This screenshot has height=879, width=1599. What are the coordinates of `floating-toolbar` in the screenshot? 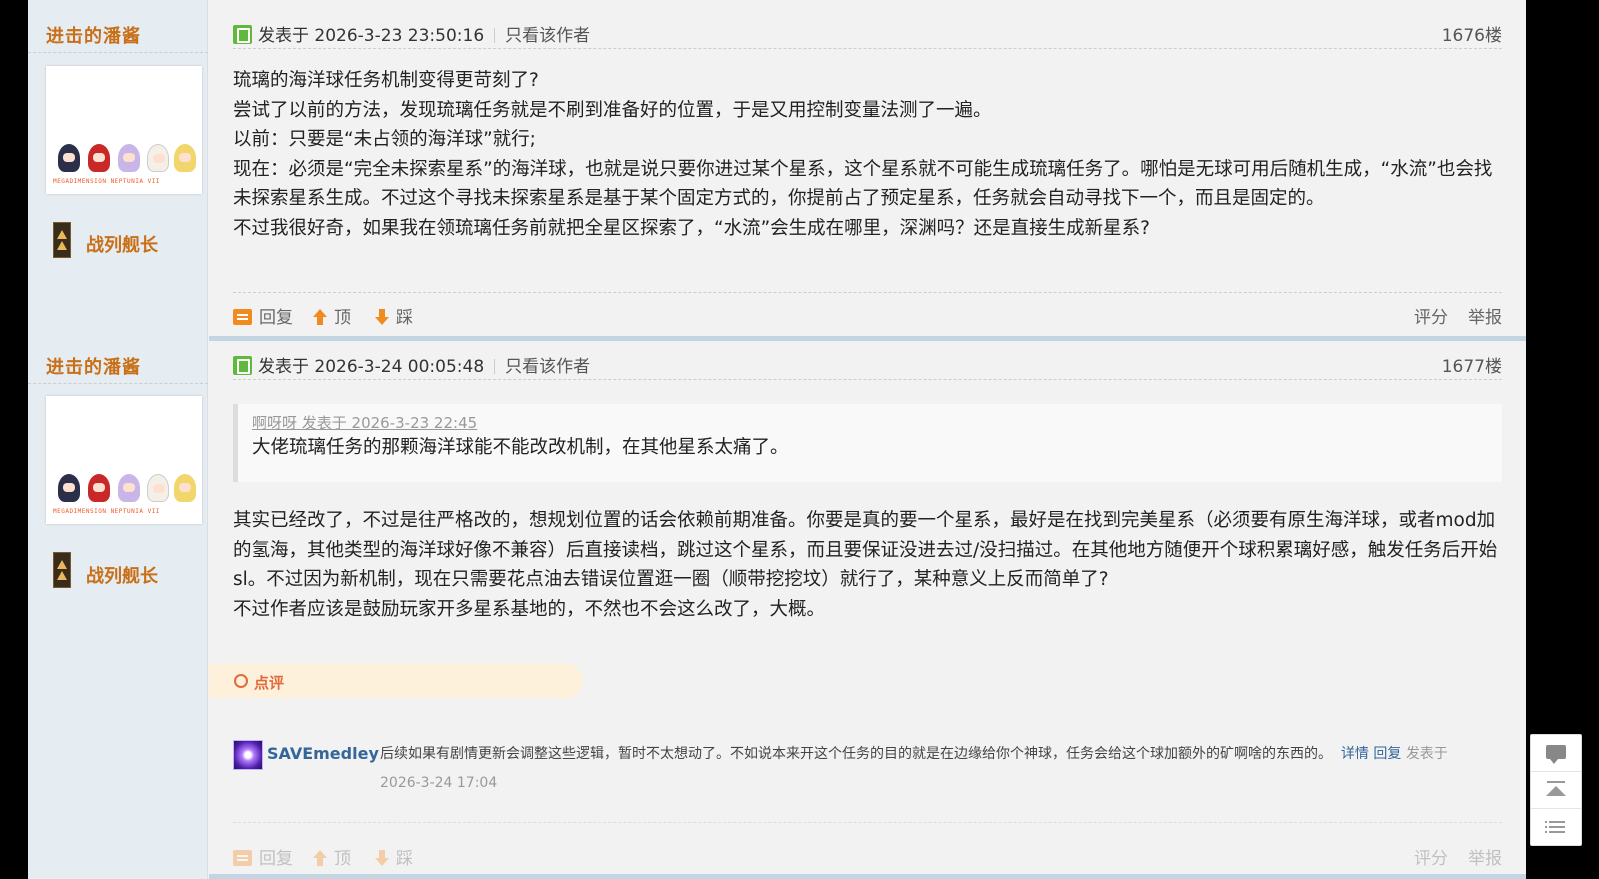 It's located at (1556, 790).